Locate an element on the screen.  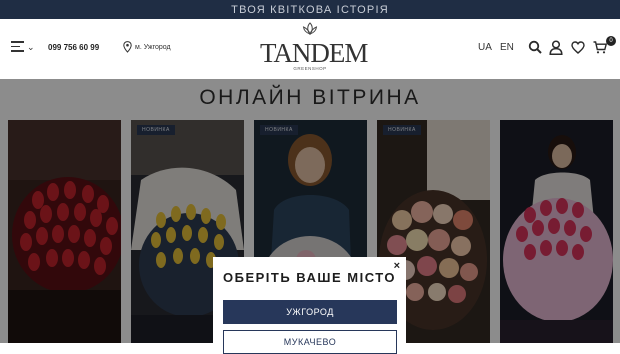
slogan-text: ТВОЯ КВІТКОВА ІСТОРІЯ is located at coordinates (310, 9).